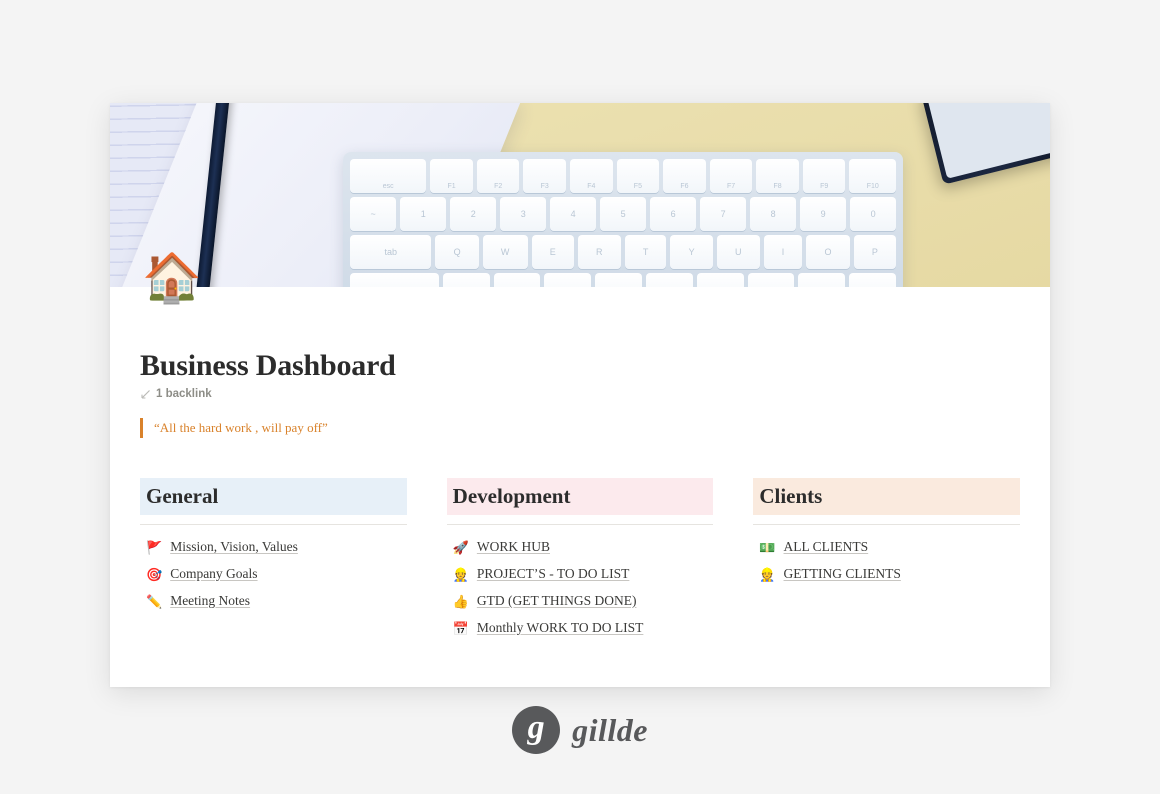 The width and height of the screenshot is (1160, 794). What do you see at coordinates (580, 496) in the screenshot?
I see `column-heading-development: Development` at bounding box center [580, 496].